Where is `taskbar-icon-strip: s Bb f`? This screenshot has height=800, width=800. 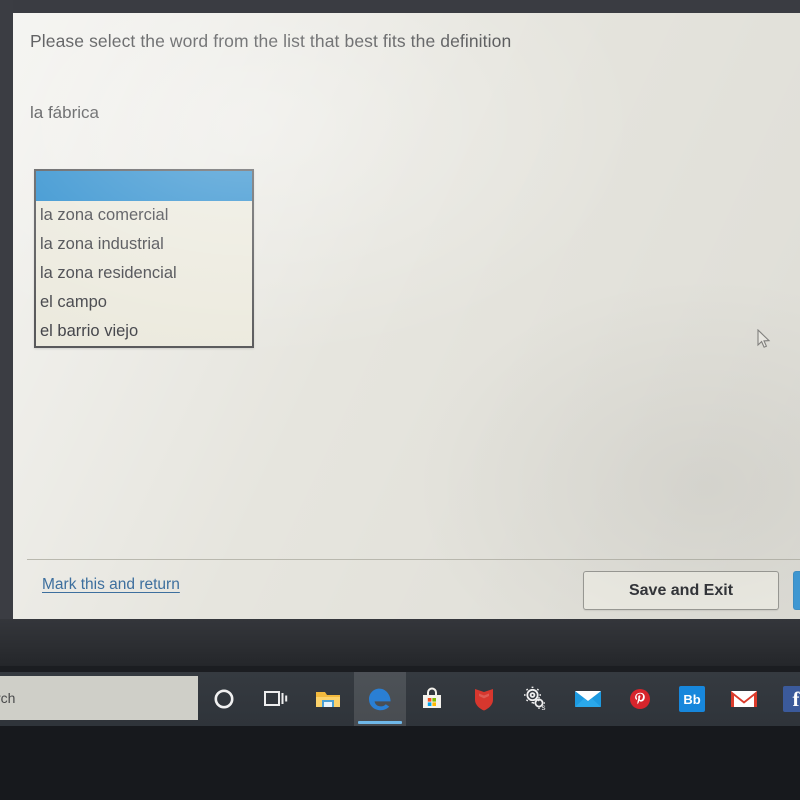 taskbar-icon-strip: s Bb f is located at coordinates (499, 699).